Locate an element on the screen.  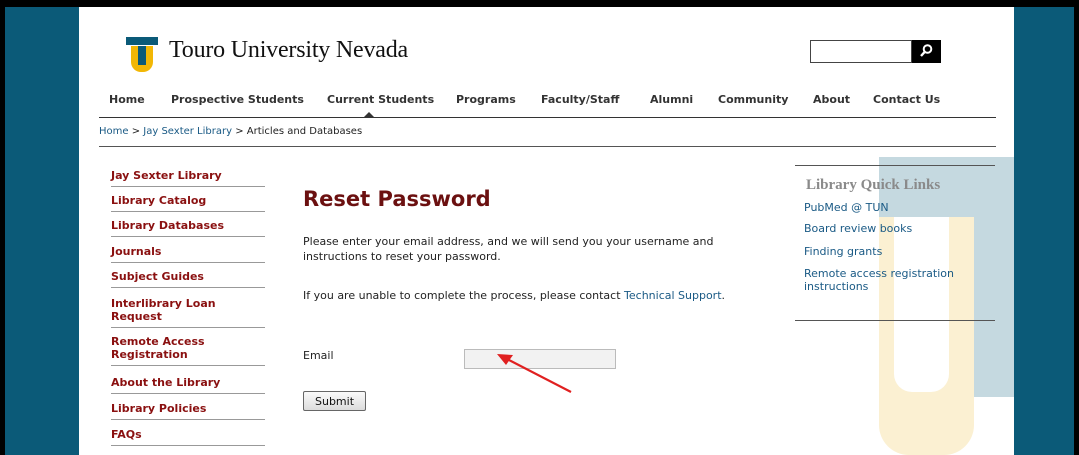
quick-link-pubmed: PubMed @ TUN is located at coordinates (899, 207).